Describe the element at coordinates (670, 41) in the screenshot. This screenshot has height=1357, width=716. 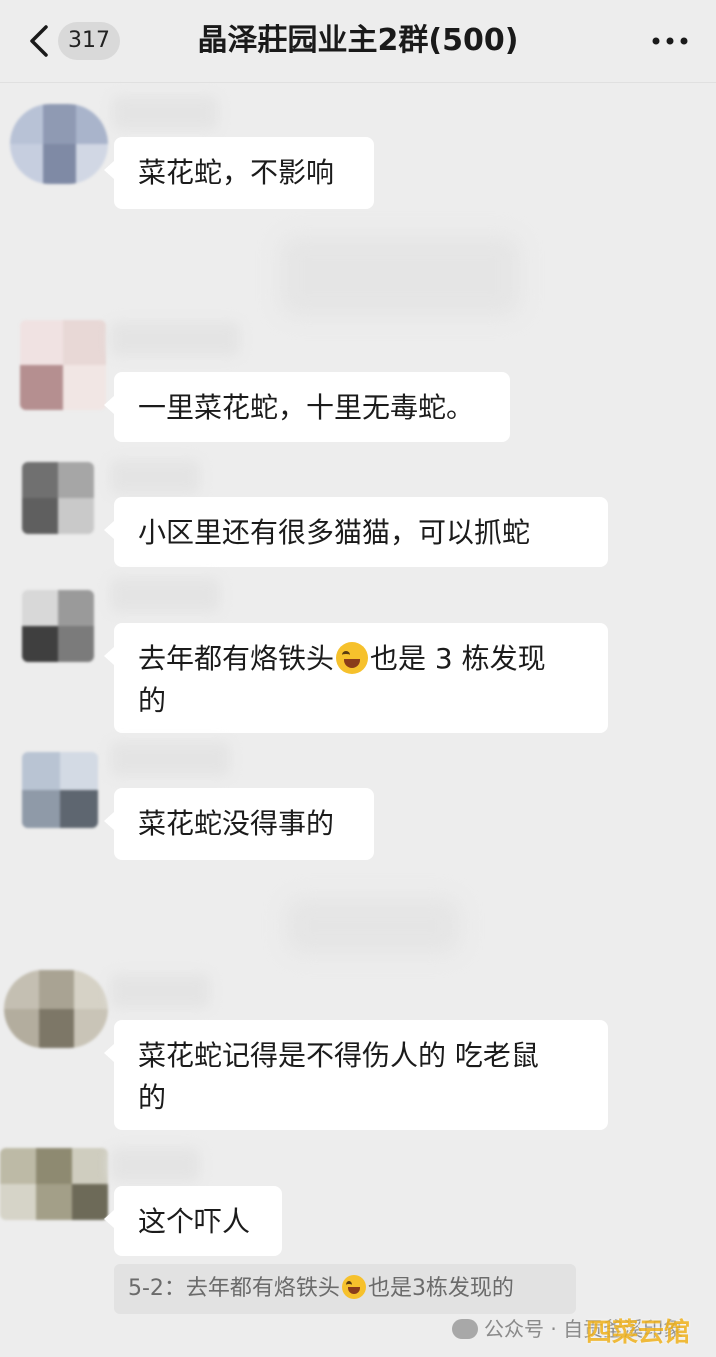
I see `more-dots-icon` at that location.